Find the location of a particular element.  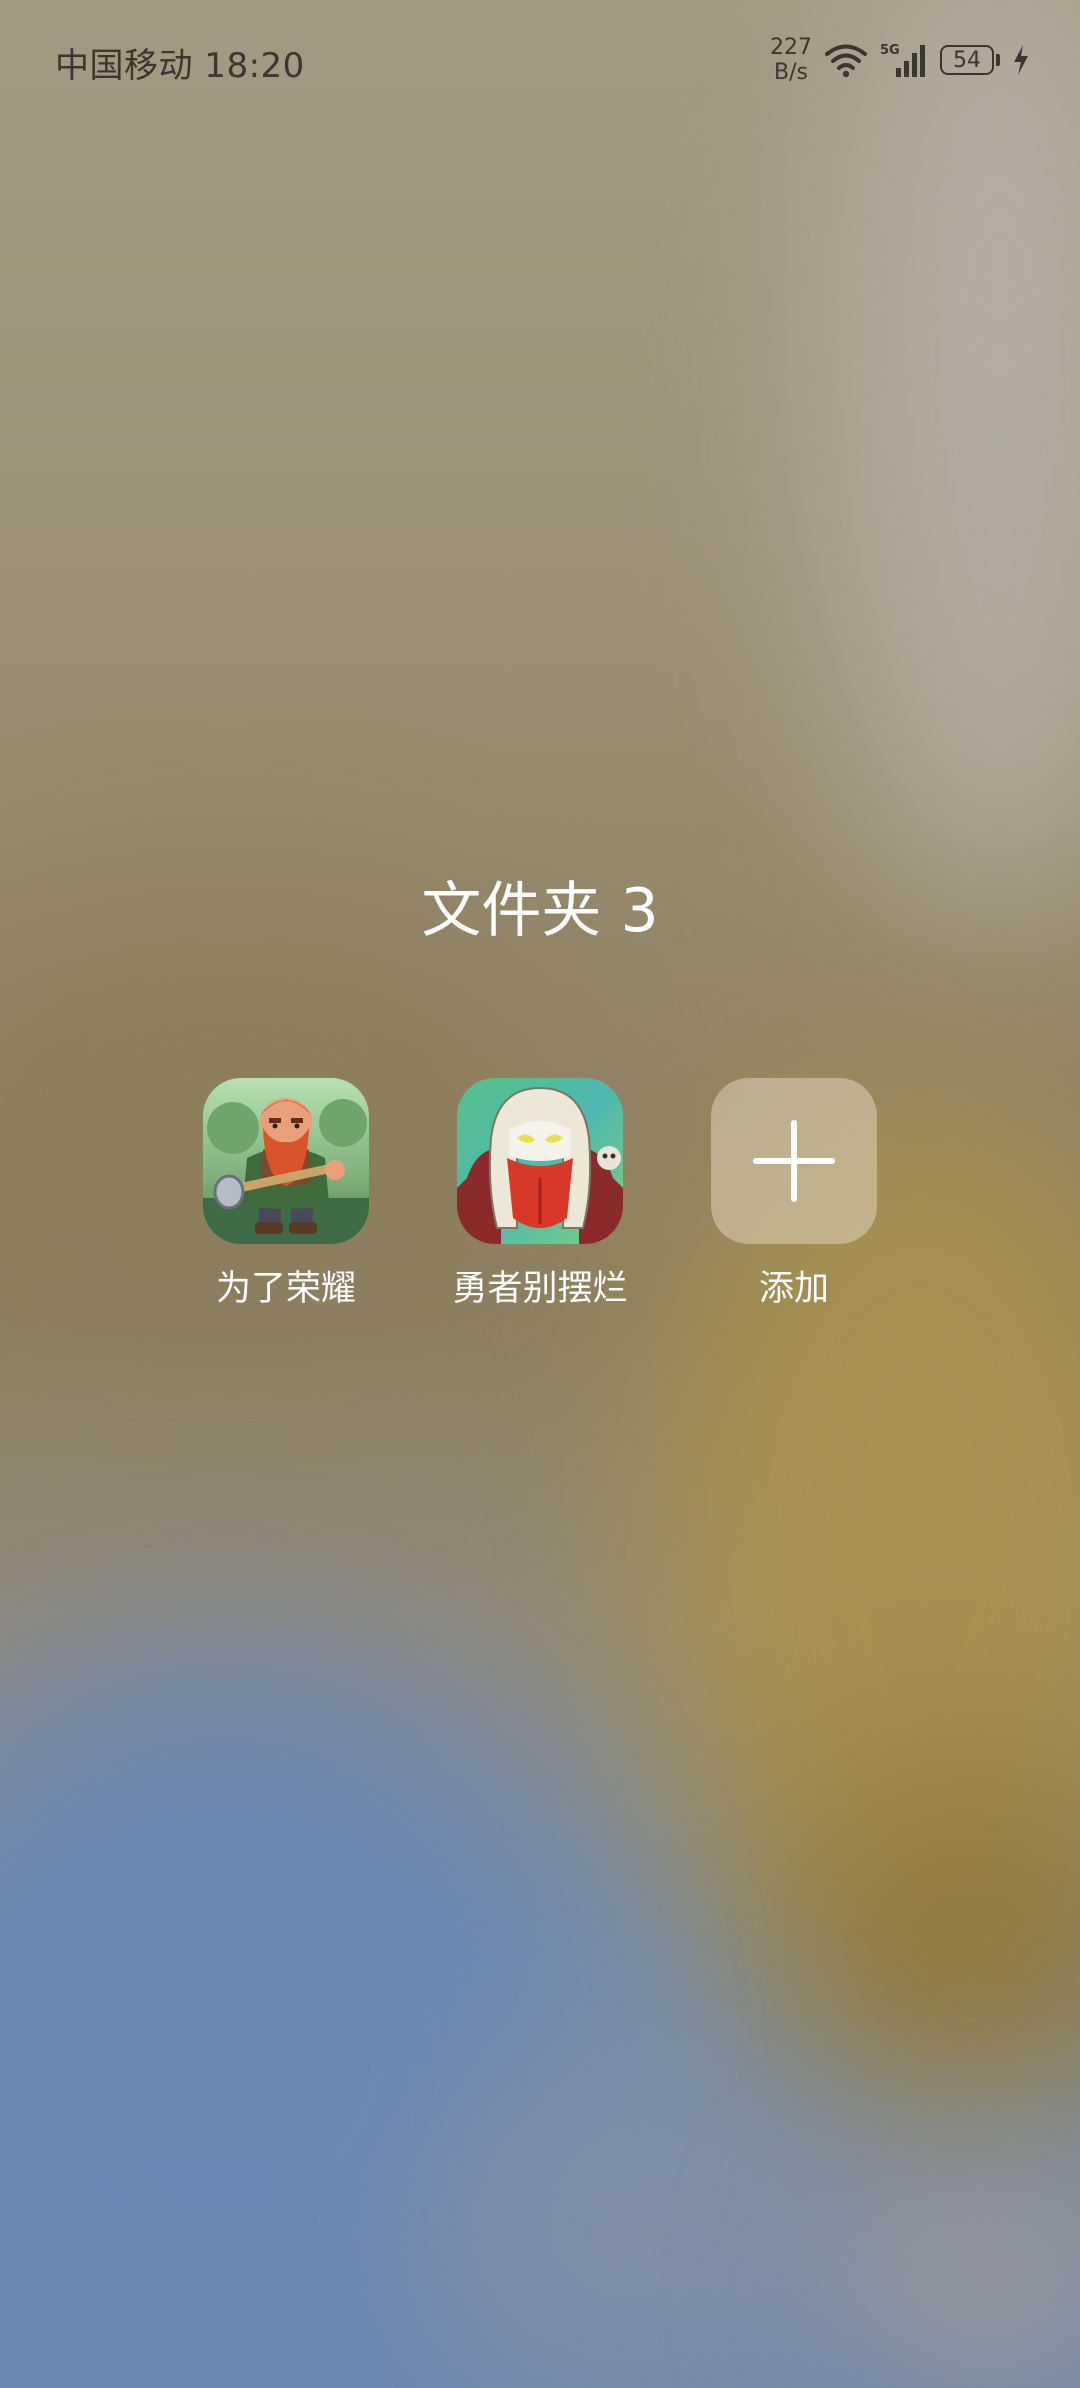

status-icons: 227 B/s 5G 54 is located at coordinates (900, 60).